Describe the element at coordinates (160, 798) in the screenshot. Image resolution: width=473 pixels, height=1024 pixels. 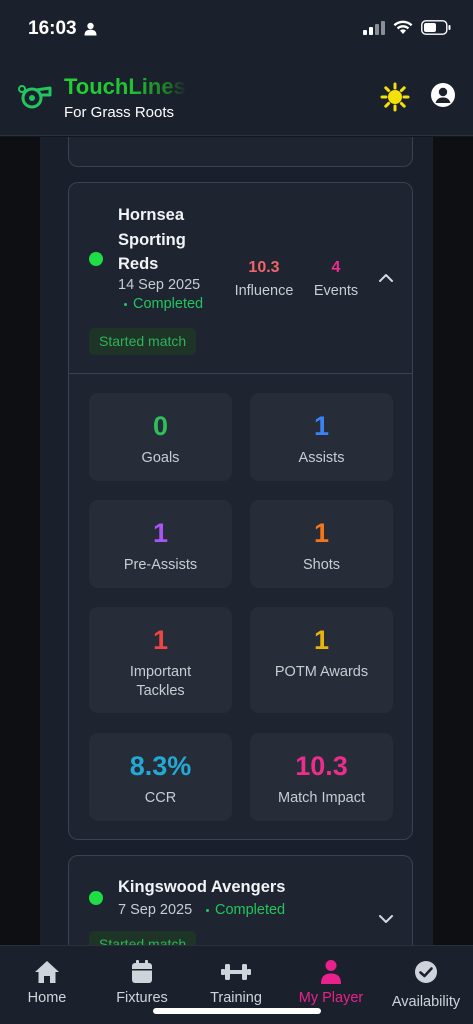
I see `stat-label: CCR` at that location.